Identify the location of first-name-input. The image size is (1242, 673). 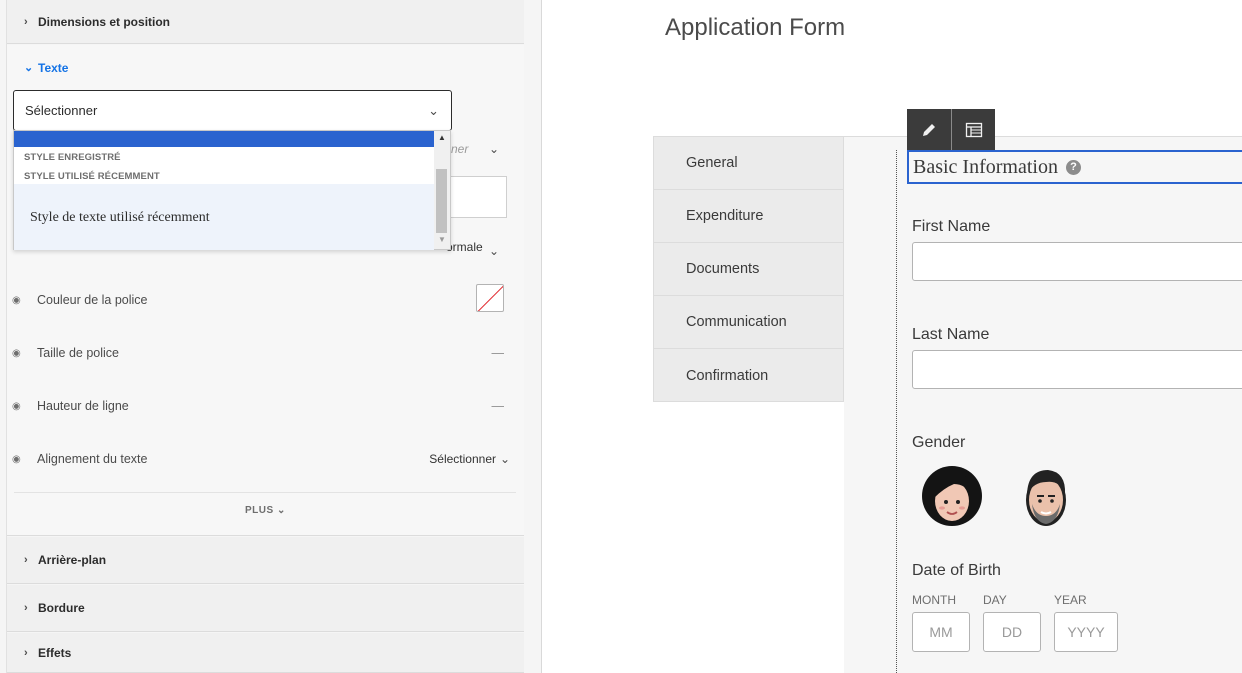
(1077, 261).